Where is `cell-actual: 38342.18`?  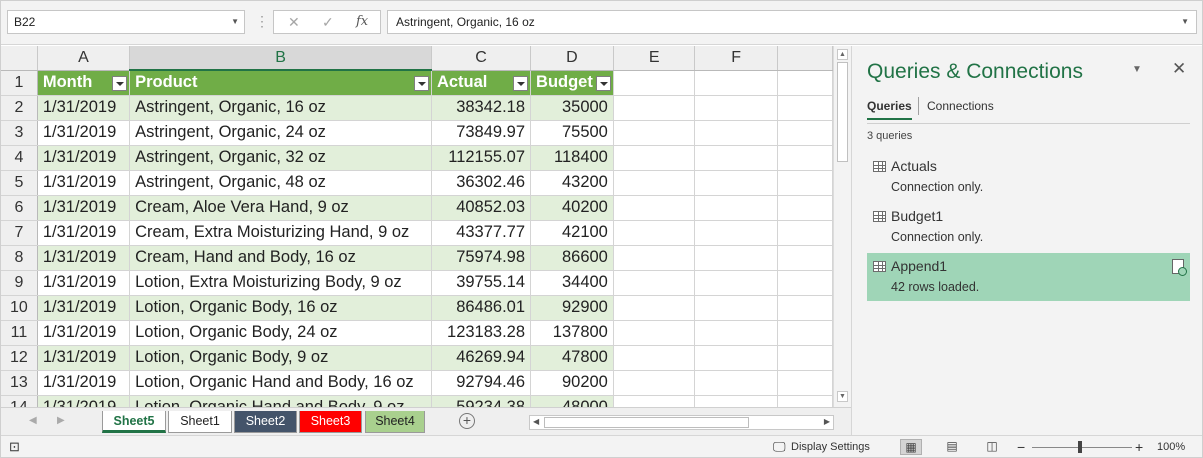
cell-actual: 38342.18 is located at coordinates (481, 108).